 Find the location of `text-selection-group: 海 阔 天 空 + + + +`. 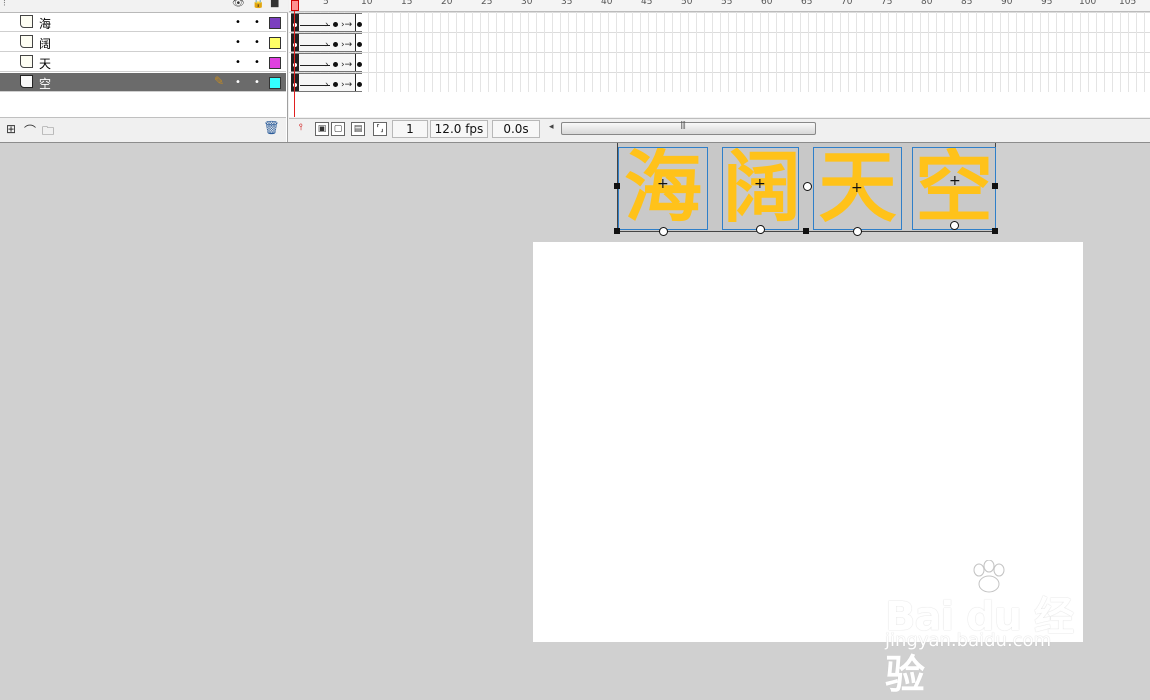

text-selection-group: 海 阔 天 空 + + + + is located at coordinates (806, 189).